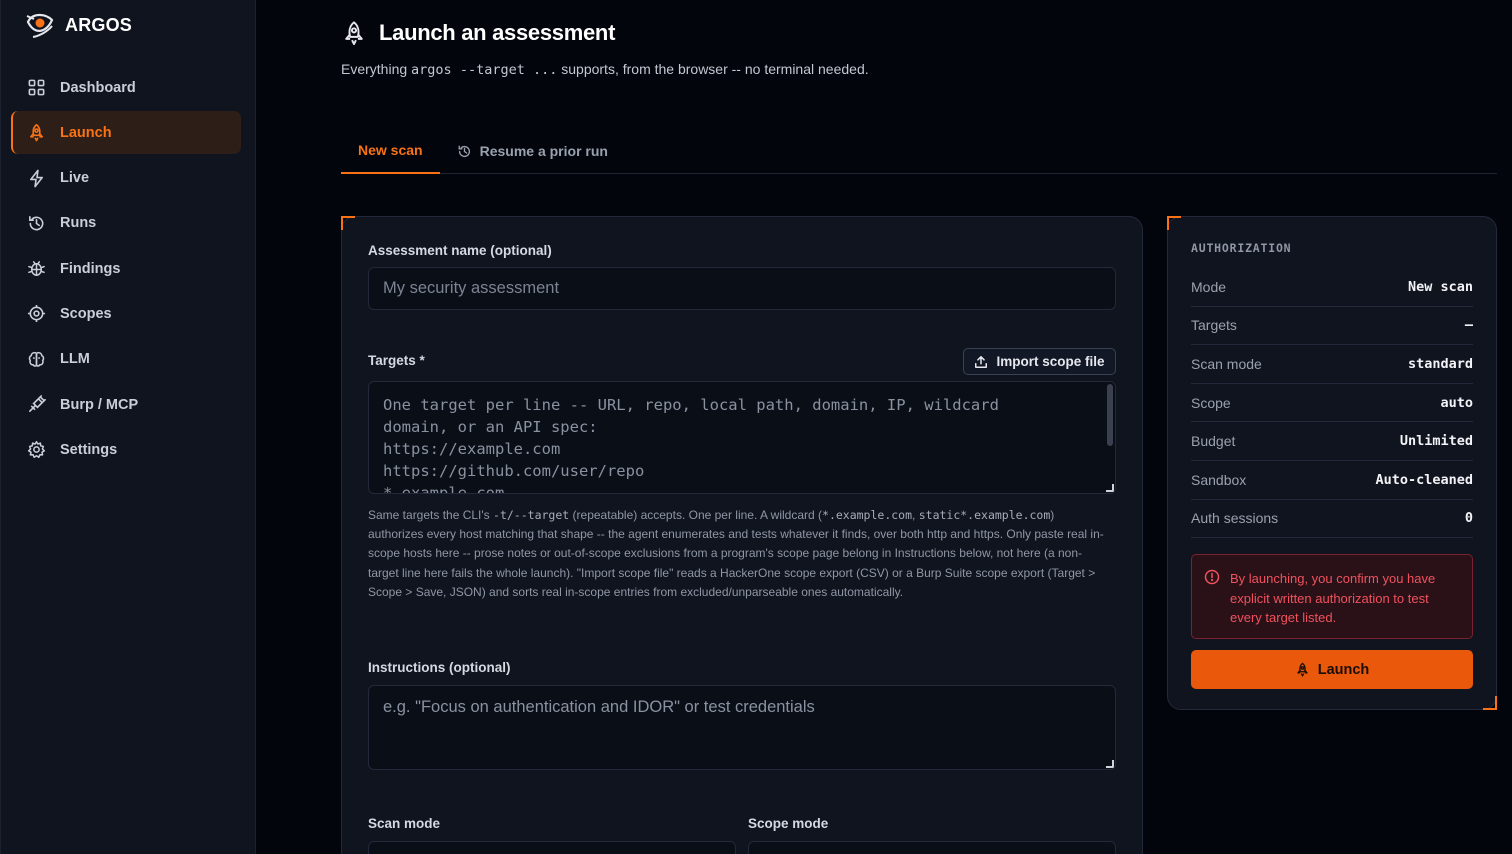 The width and height of the screenshot is (1512, 854). What do you see at coordinates (126, 449) in the screenshot?
I see `sidebar-item-settings: Settings` at bounding box center [126, 449].